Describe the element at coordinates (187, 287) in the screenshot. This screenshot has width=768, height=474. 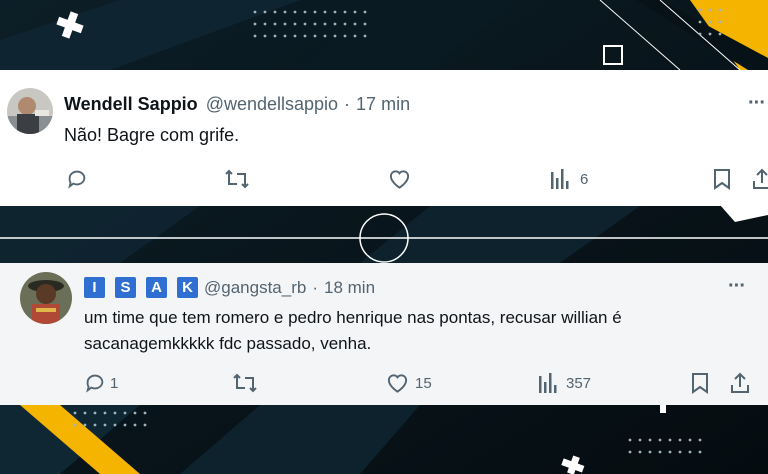
I see `name-letter-box: K` at that location.